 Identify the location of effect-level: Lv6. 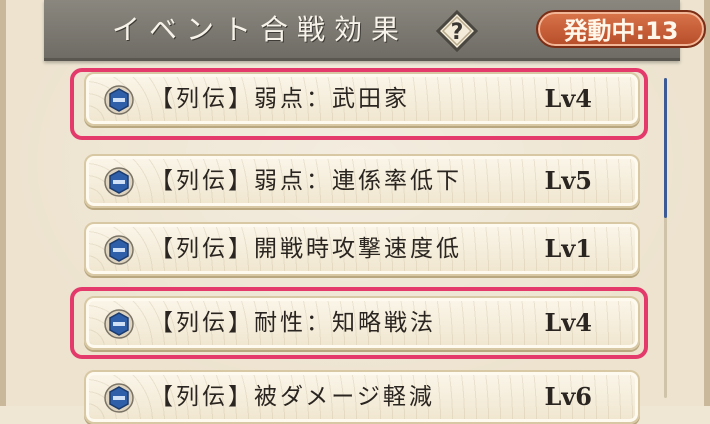
(568, 396).